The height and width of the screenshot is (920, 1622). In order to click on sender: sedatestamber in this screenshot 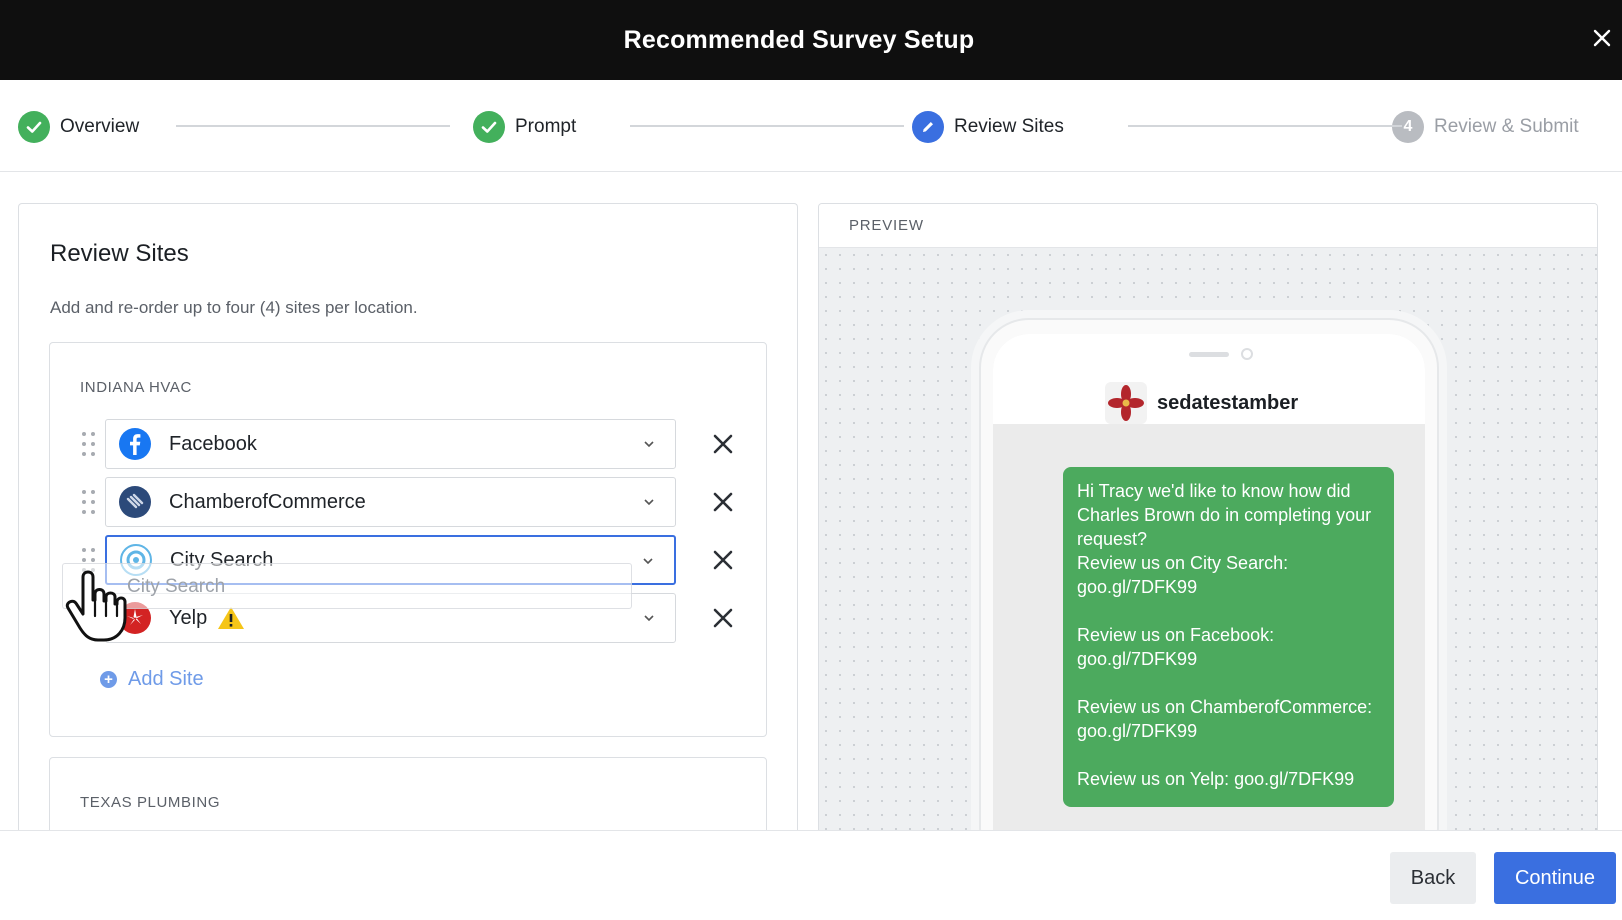, I will do `click(1201, 403)`.